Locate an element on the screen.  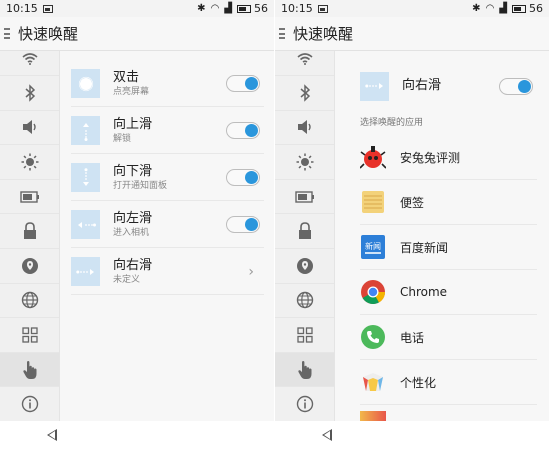
swipe-right-toggle is located at coordinates (516, 86).